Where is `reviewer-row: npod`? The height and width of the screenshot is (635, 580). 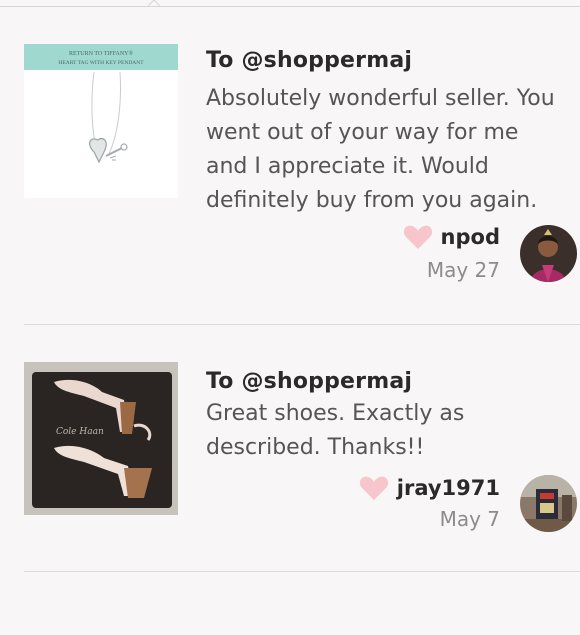 reviewer-row: npod is located at coordinates (451, 237).